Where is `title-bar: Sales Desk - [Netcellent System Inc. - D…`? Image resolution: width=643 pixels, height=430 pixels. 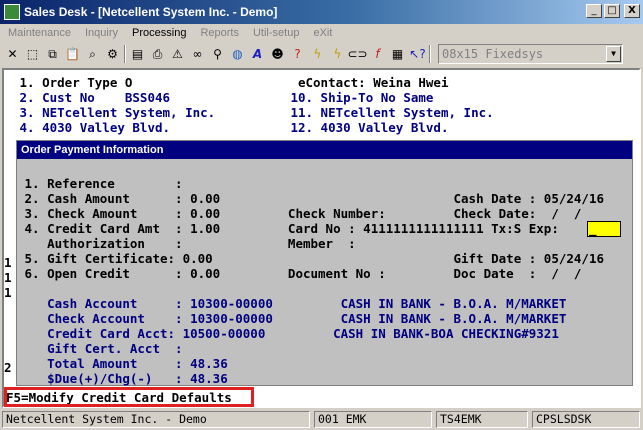
title-bar: Sales Desk - [Netcellent System Inc. - D… is located at coordinates (321, 12).